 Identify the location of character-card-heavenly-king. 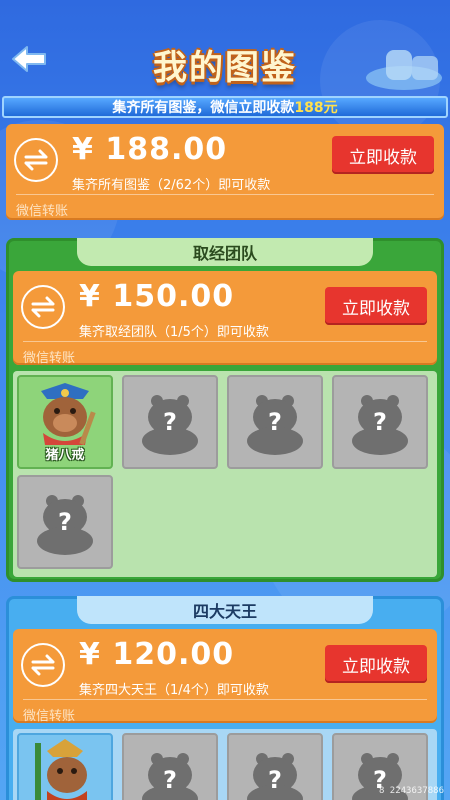
(65, 766).